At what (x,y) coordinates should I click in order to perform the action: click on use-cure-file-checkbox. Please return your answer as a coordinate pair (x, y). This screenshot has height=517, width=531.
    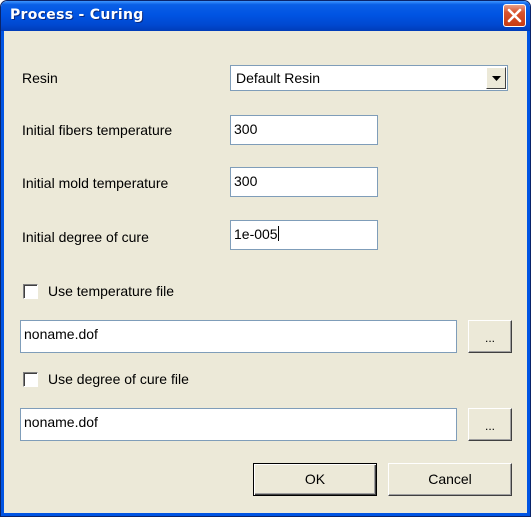
    Looking at the image, I should click on (30, 379).